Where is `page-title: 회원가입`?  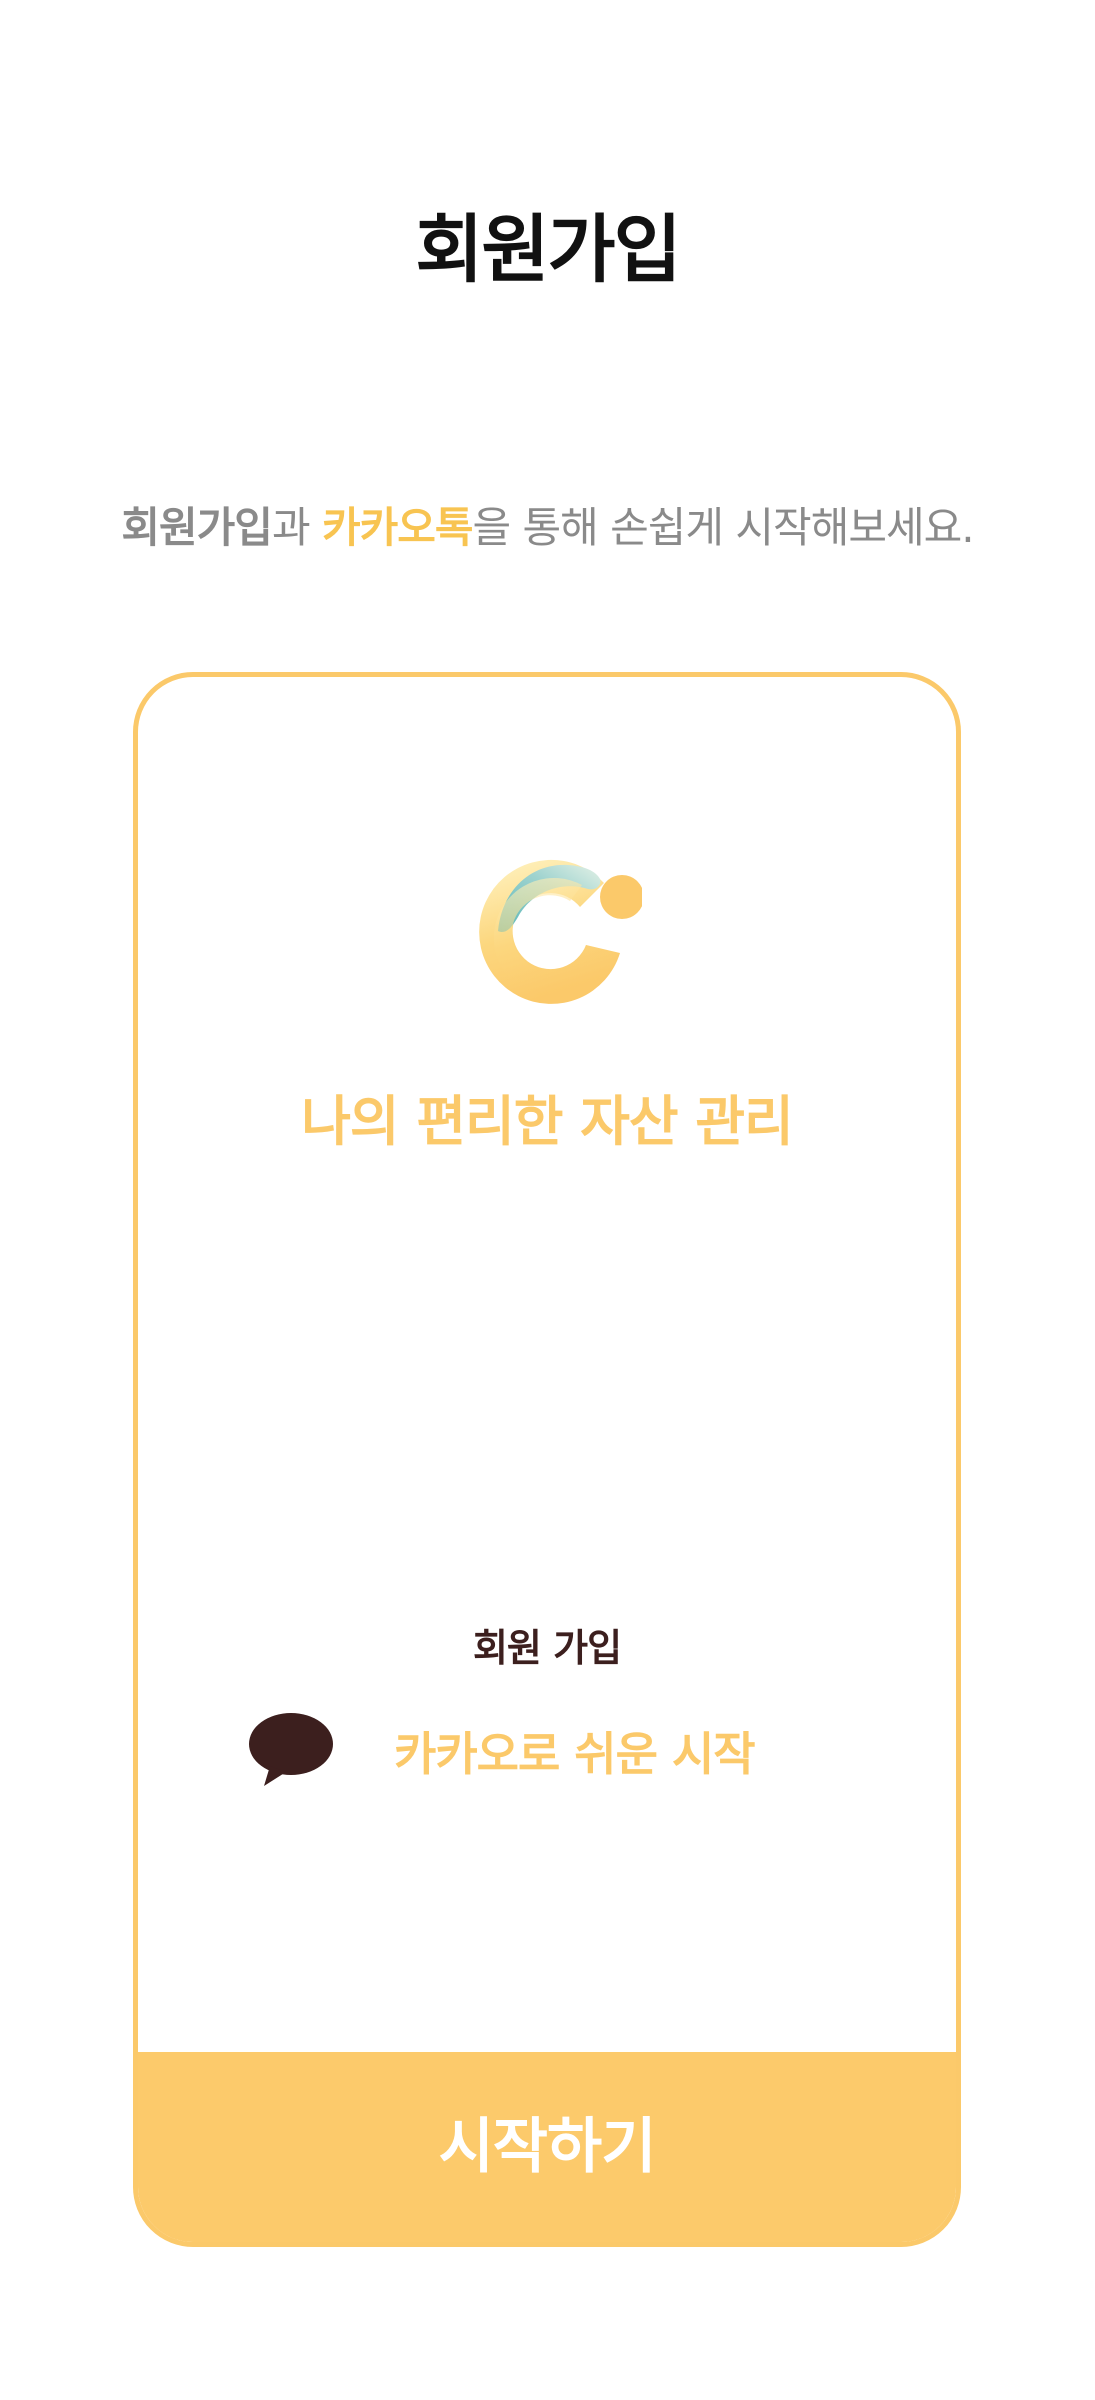 page-title: 회원가입 is located at coordinates (548, 250).